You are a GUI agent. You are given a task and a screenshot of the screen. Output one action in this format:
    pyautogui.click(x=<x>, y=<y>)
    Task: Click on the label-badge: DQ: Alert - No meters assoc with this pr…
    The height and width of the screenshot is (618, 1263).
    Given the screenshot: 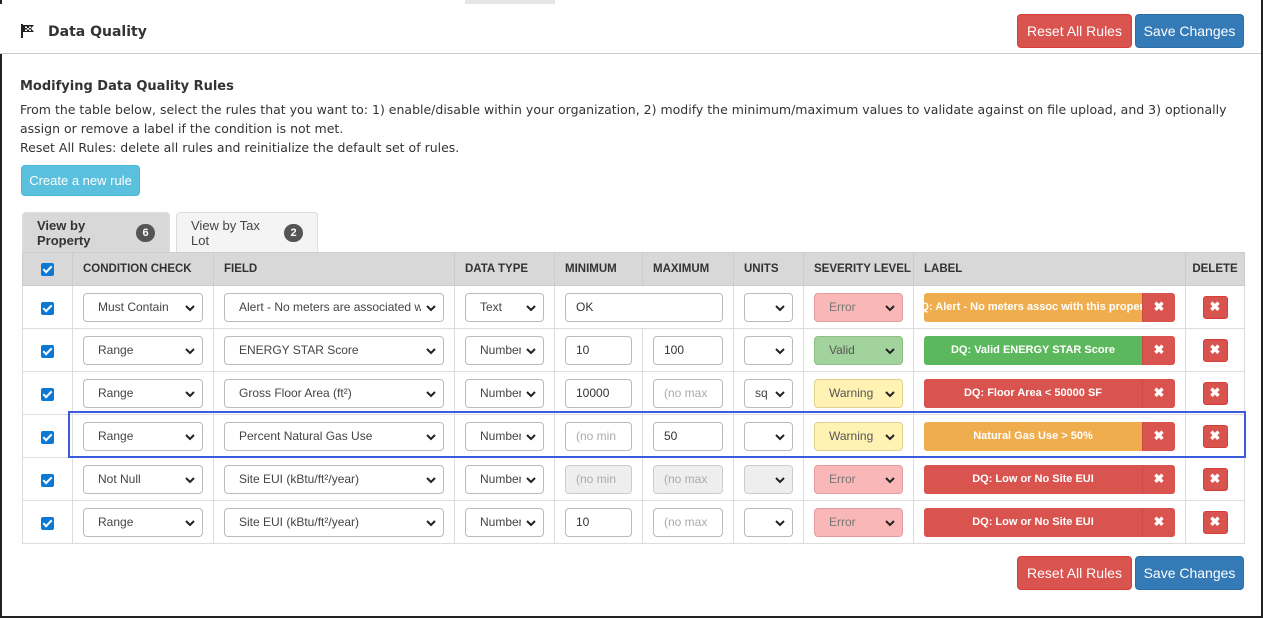 What is the action you would take?
    pyautogui.click(x=1033, y=307)
    